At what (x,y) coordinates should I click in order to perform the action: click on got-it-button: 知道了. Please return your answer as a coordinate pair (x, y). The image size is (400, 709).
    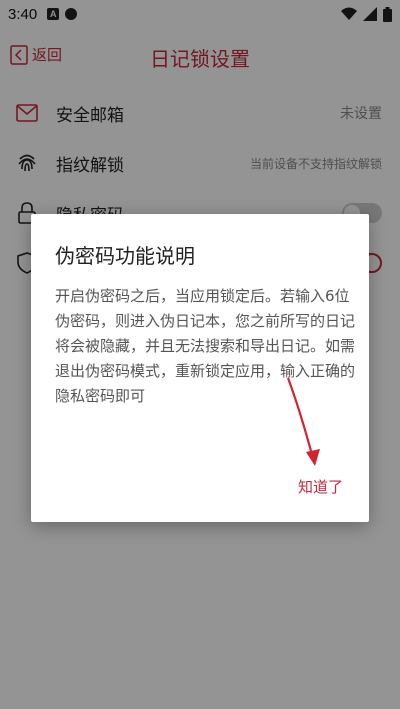
    Looking at the image, I should click on (320, 486).